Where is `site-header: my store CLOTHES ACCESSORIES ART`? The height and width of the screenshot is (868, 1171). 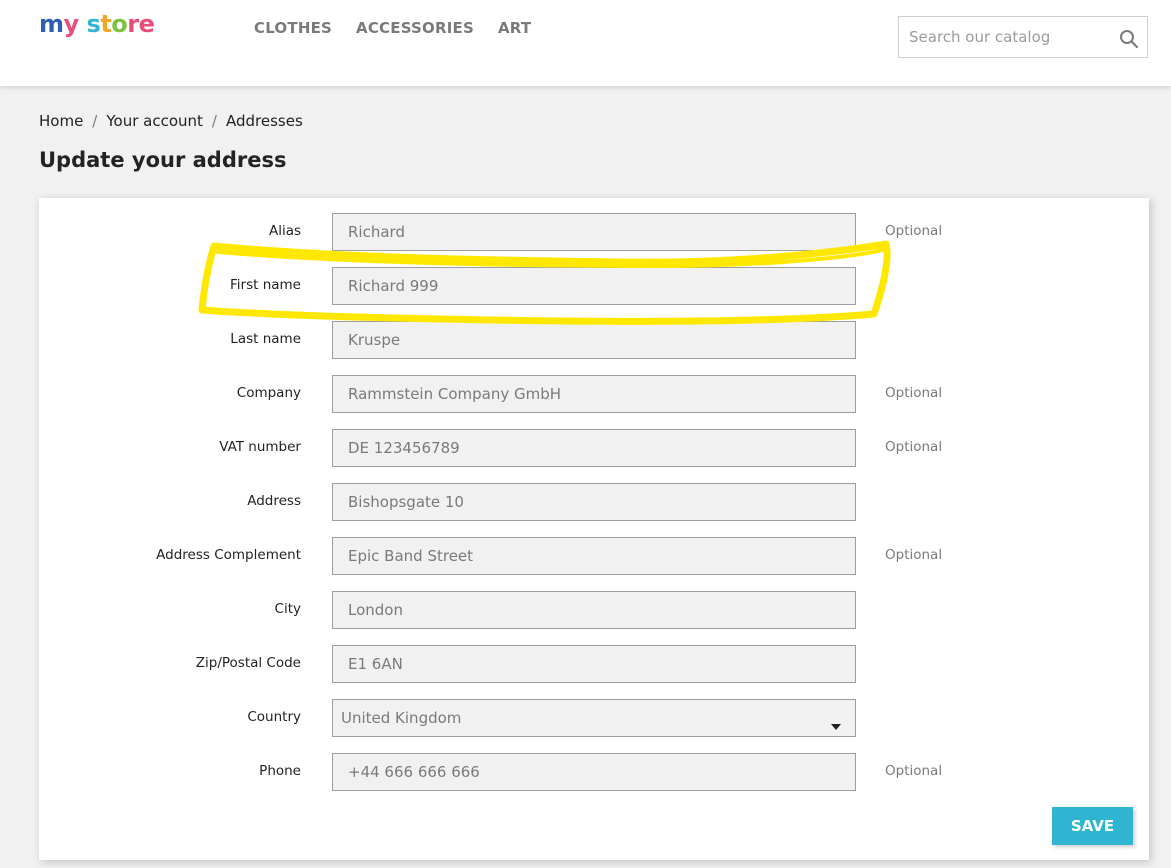
site-header: my store CLOTHES ACCESSORIES ART is located at coordinates (585, 43).